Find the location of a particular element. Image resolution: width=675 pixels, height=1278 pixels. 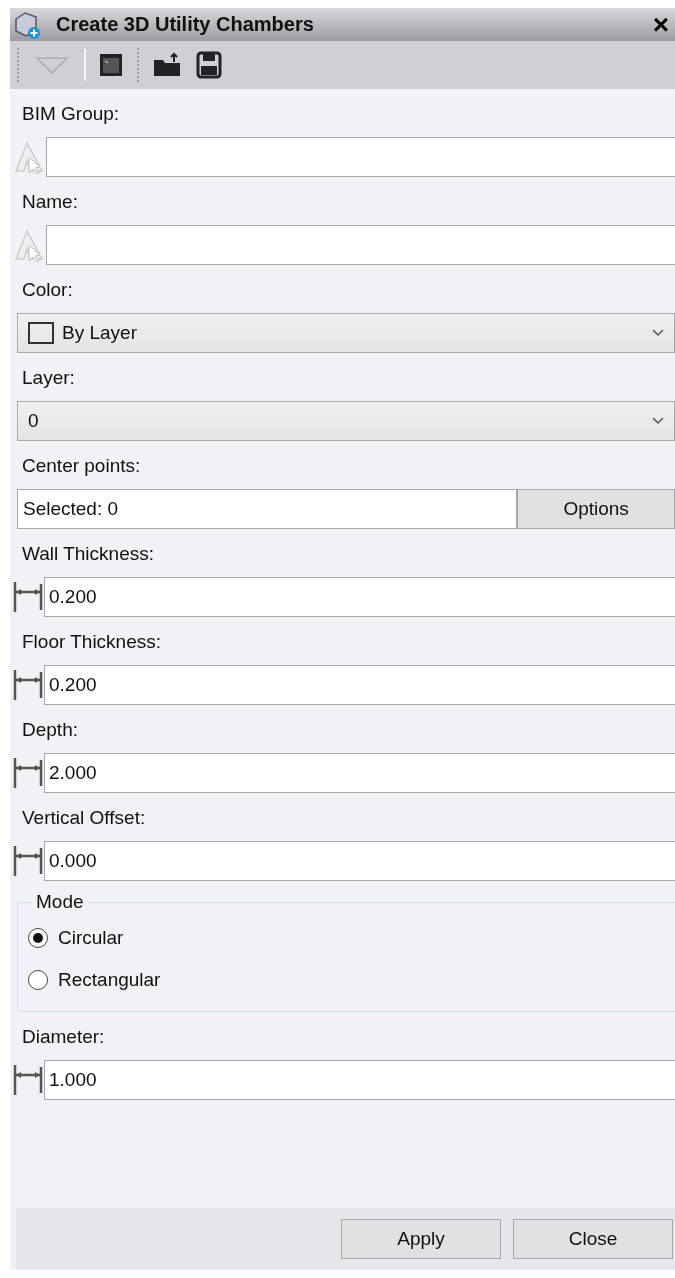

field-label: Floor Thickness: is located at coordinates (92, 642).